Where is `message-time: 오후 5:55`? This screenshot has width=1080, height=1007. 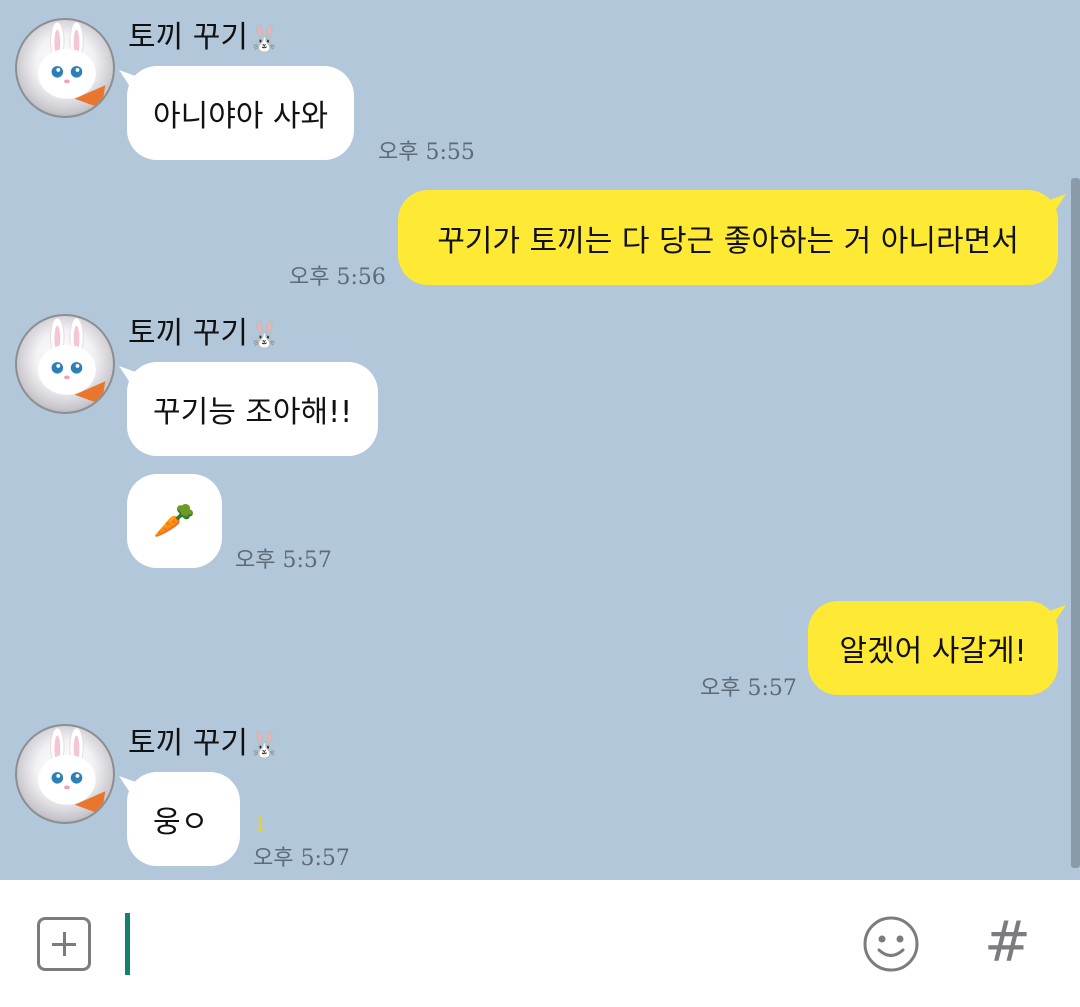
message-time: 오후 5:55 is located at coordinates (426, 152).